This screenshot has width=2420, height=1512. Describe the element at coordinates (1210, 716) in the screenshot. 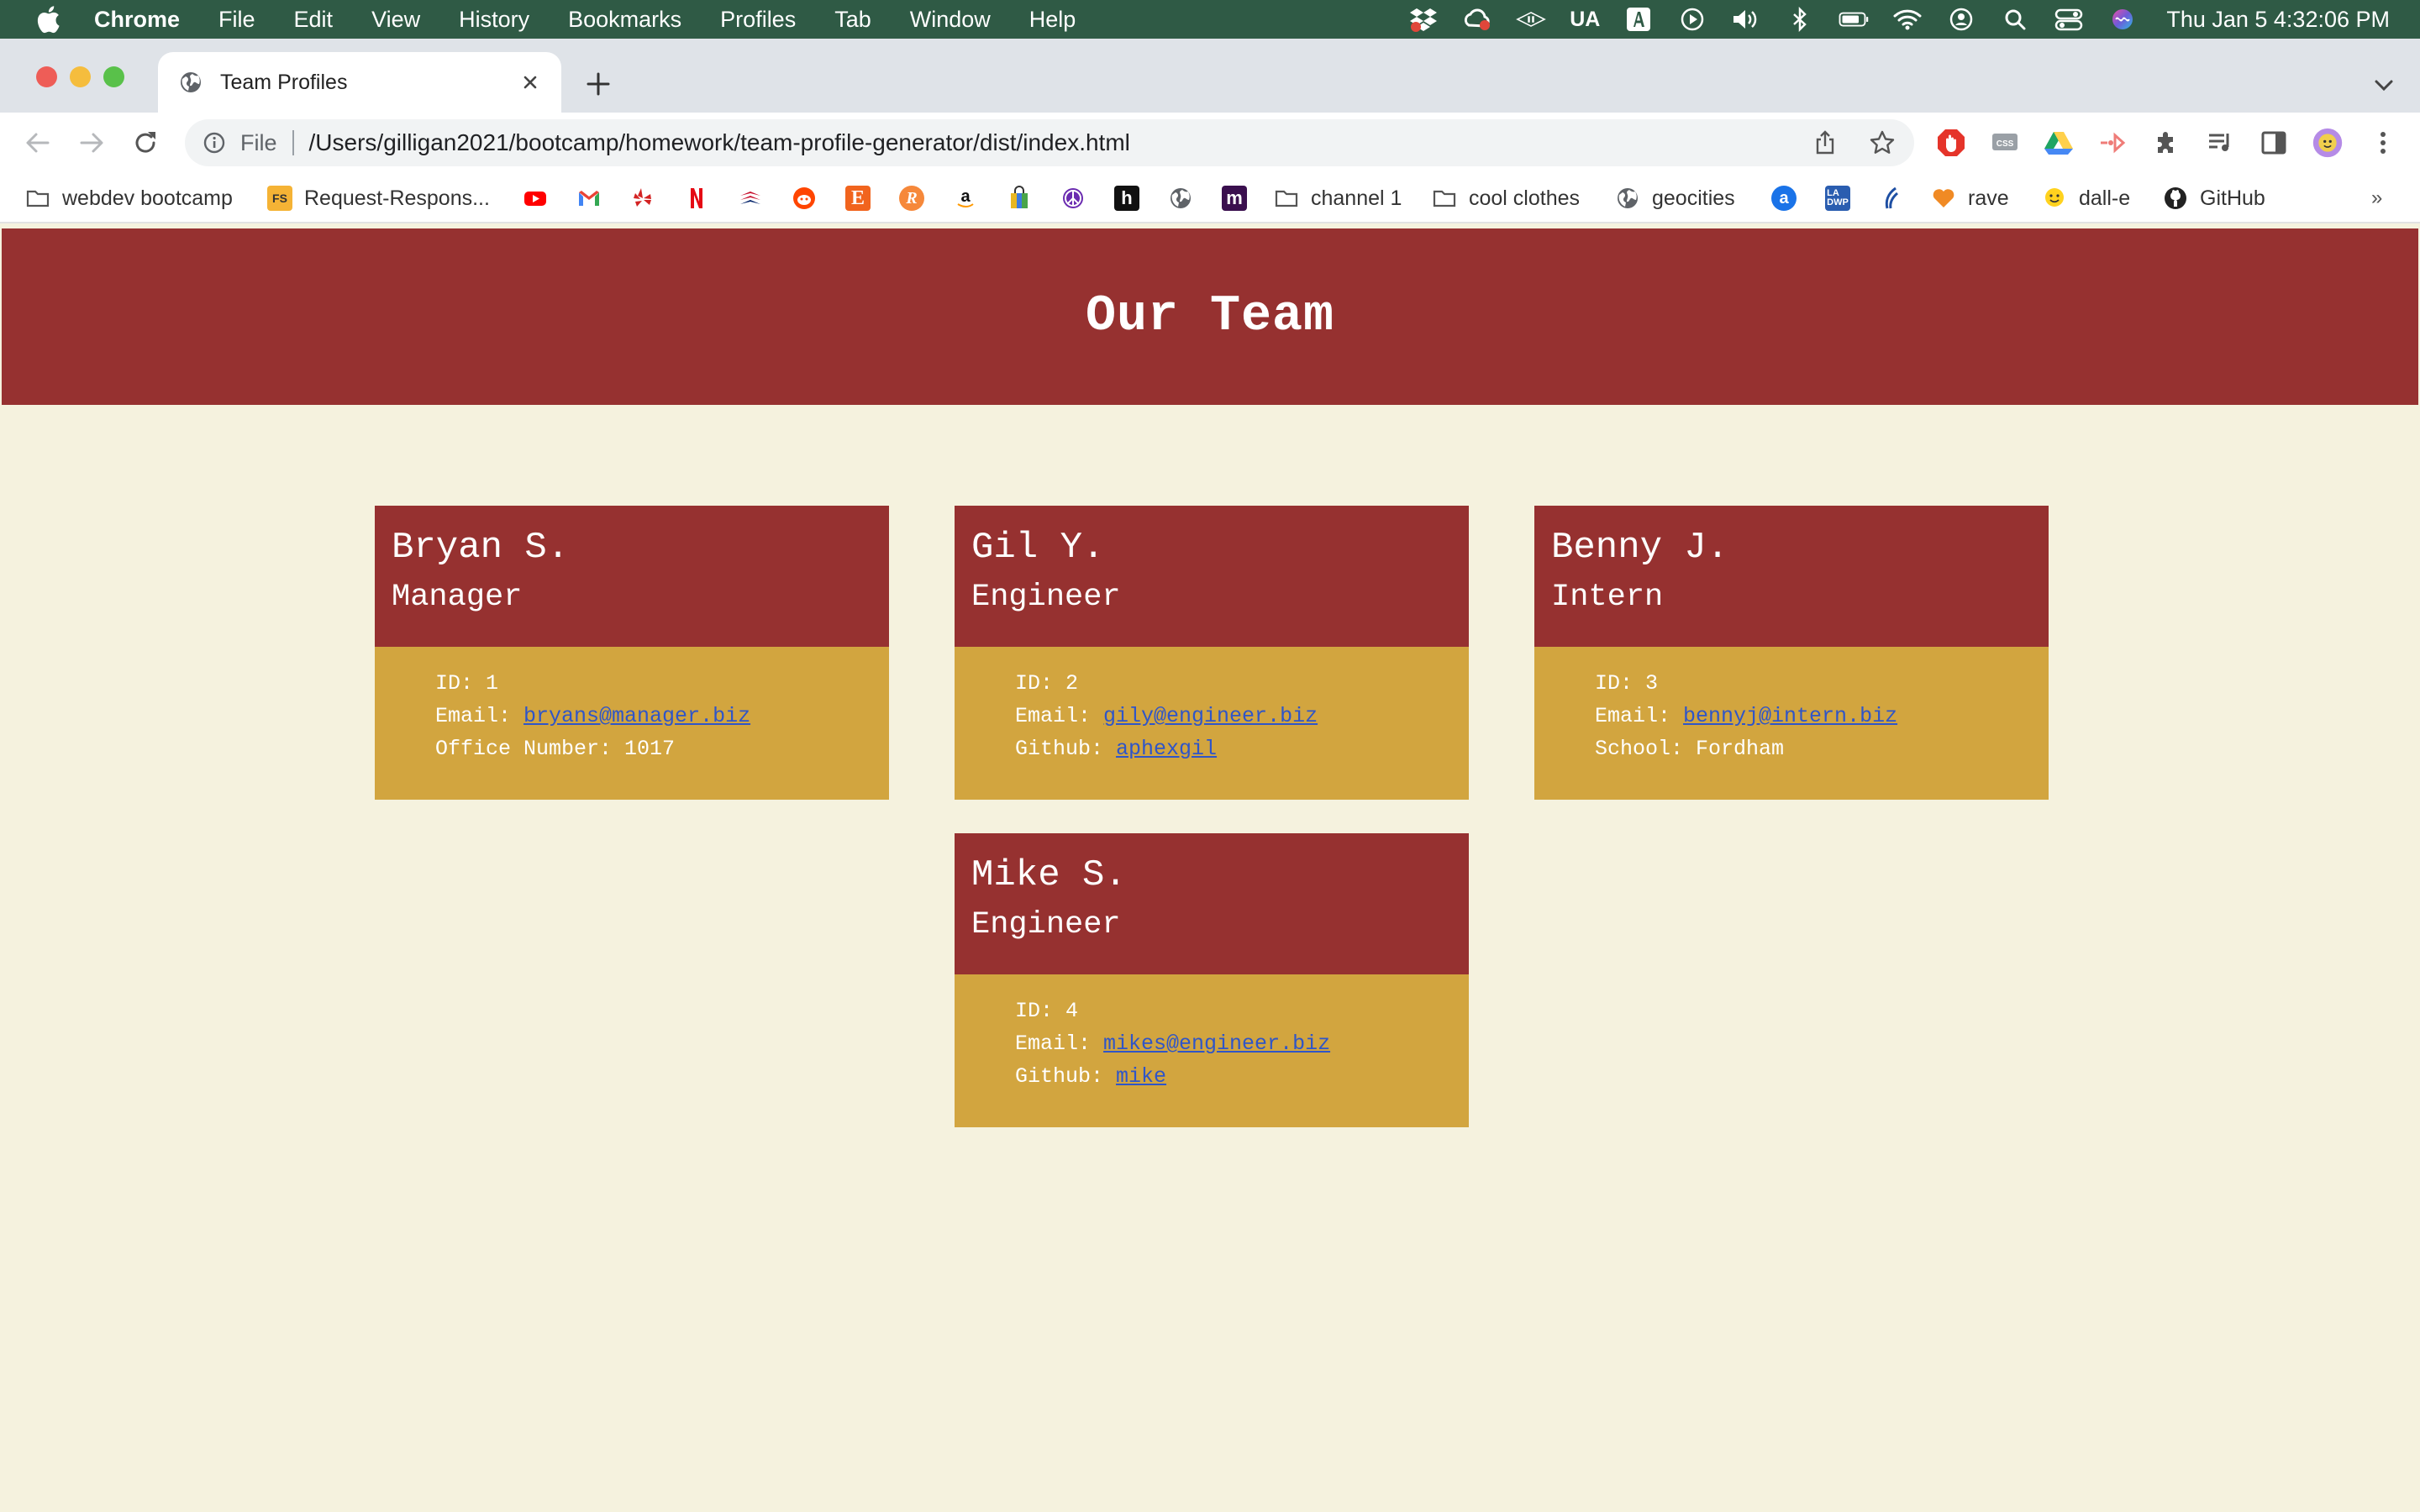

I see `employee-email-link: gily@engineer.biz` at that location.